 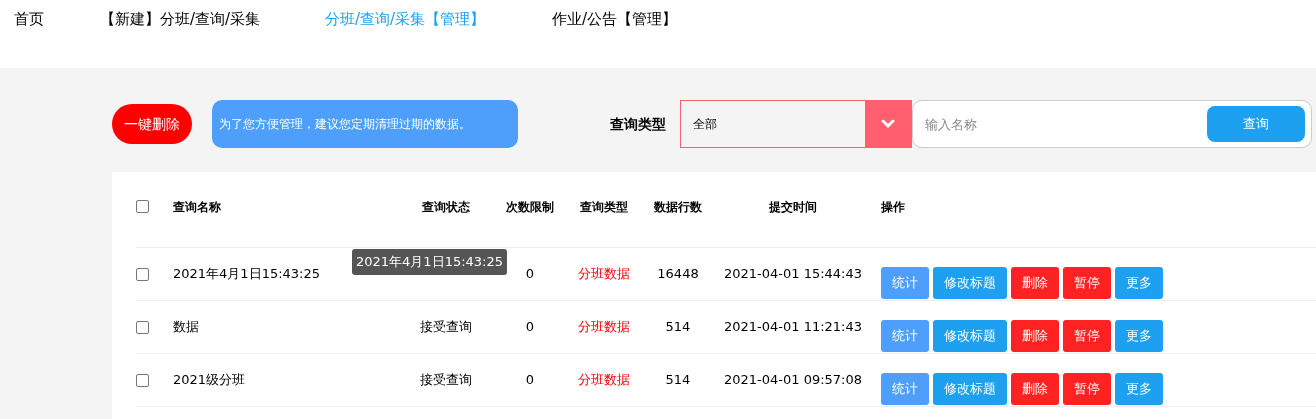 What do you see at coordinates (1256, 124) in the screenshot?
I see `search-button: 查询` at bounding box center [1256, 124].